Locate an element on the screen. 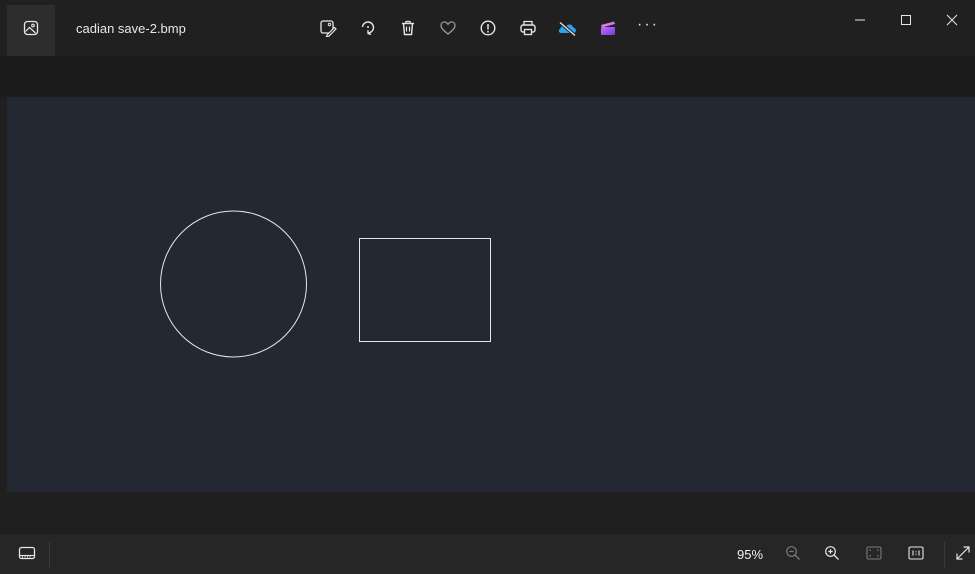 This screenshot has height=574, width=975. clipchamp-icon is located at coordinates (608, 28).